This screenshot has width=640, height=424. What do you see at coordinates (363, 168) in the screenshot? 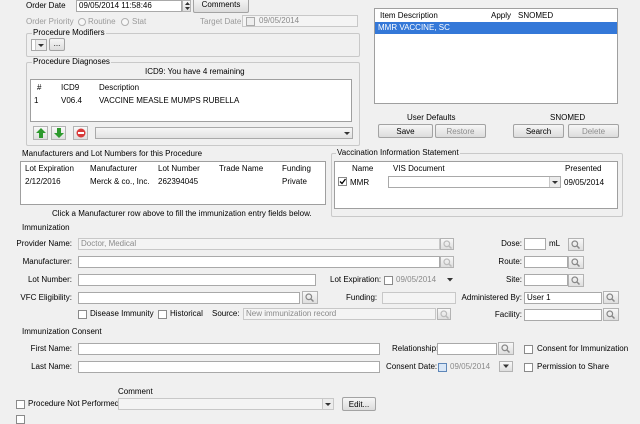
I see `vis-col-name: Name` at bounding box center [363, 168].